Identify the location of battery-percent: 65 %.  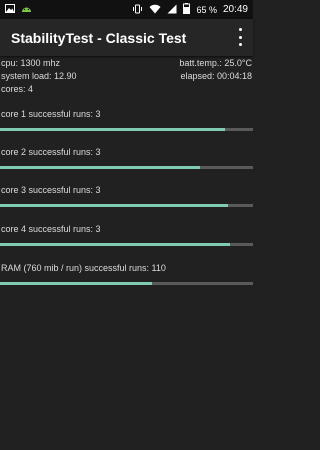
(206, 9).